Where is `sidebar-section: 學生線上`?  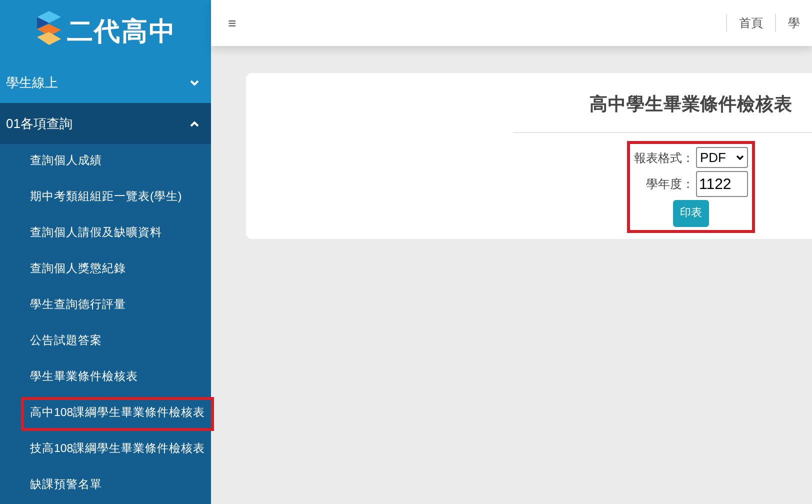 sidebar-section: 學生線上 is located at coordinates (105, 82).